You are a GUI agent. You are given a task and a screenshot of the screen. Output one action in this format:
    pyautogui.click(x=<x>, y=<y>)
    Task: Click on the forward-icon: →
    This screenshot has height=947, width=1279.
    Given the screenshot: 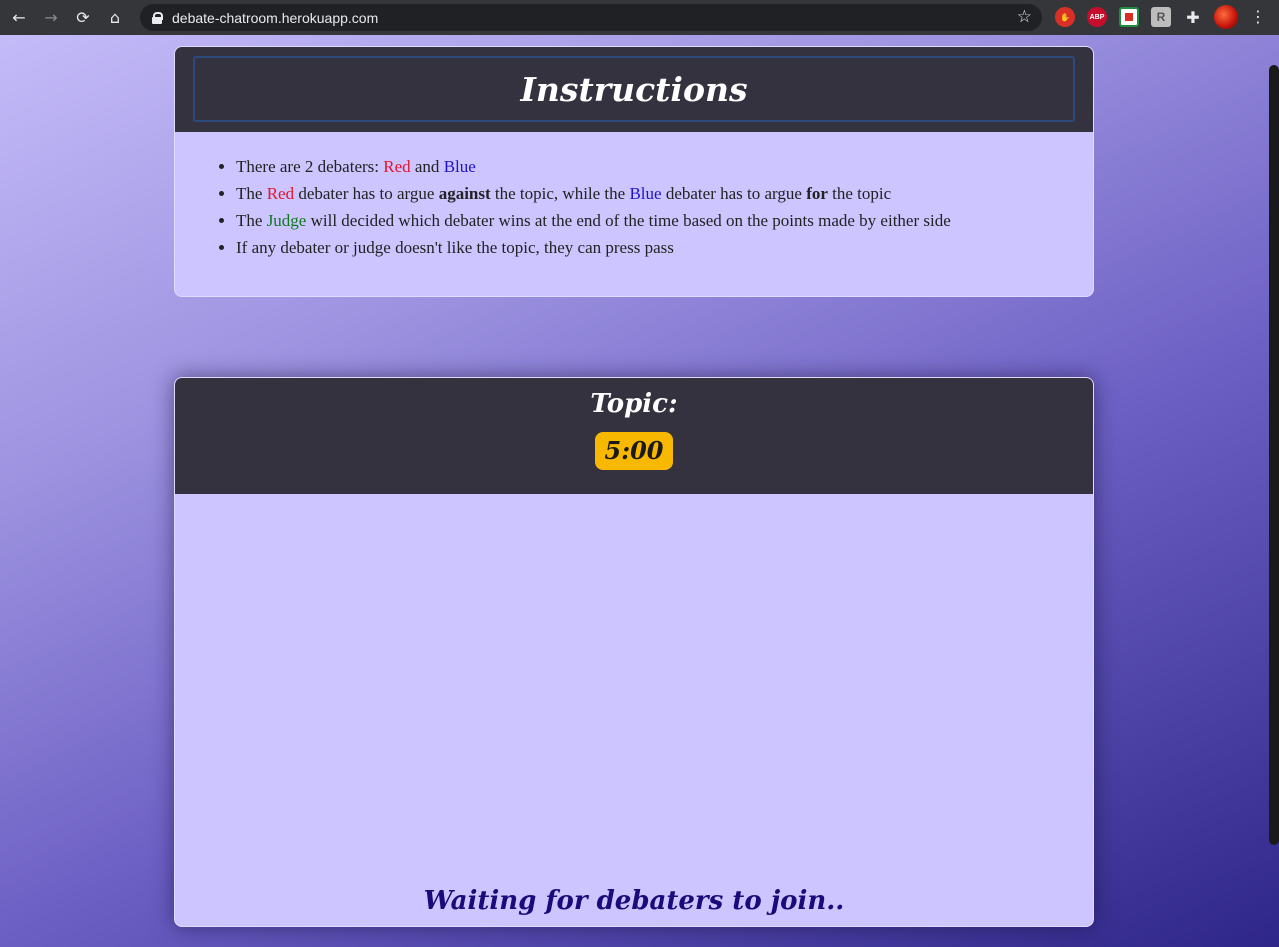 What is the action you would take?
    pyautogui.click(x=51, y=18)
    